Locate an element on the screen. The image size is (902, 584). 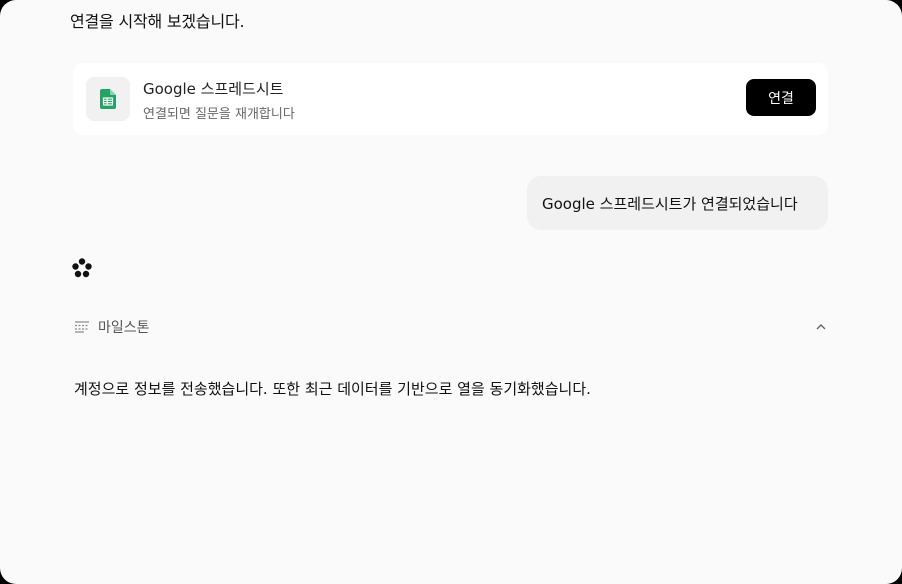
connect-card-subtitle: 연결되면 질문을 재개합니다 is located at coordinates (219, 114).